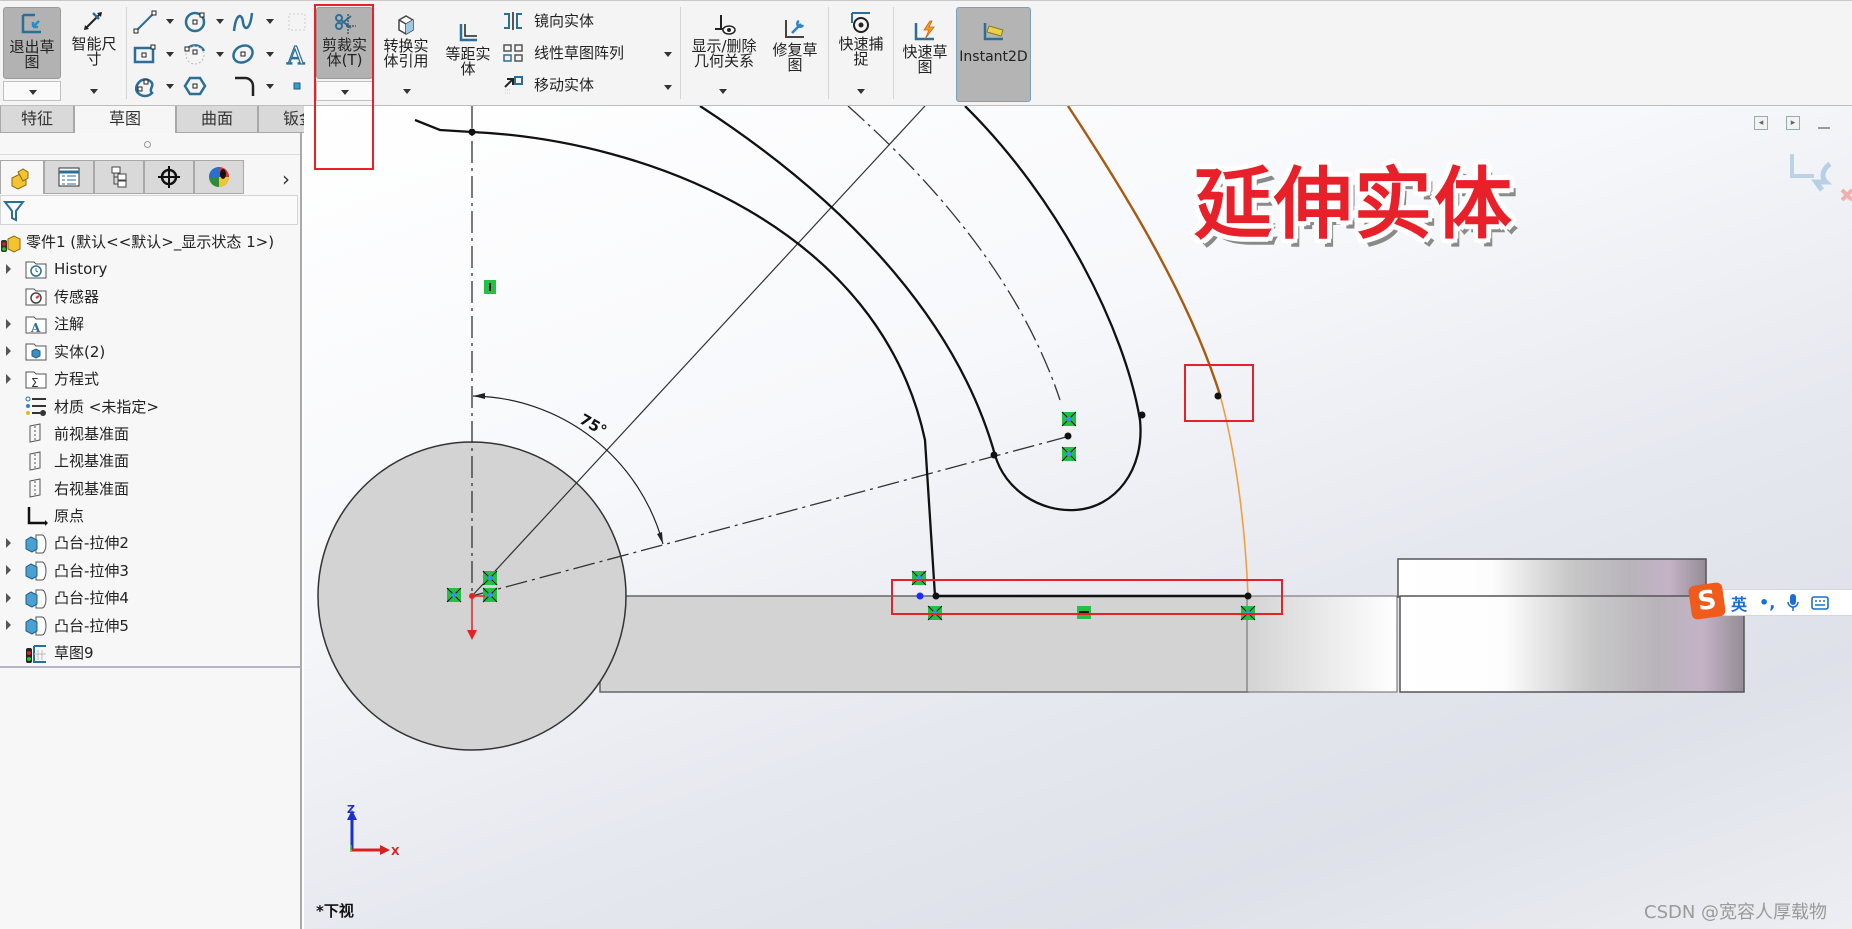 This screenshot has width=1852, height=929. I want to click on smart-dimension-dropdown, so click(94, 91).